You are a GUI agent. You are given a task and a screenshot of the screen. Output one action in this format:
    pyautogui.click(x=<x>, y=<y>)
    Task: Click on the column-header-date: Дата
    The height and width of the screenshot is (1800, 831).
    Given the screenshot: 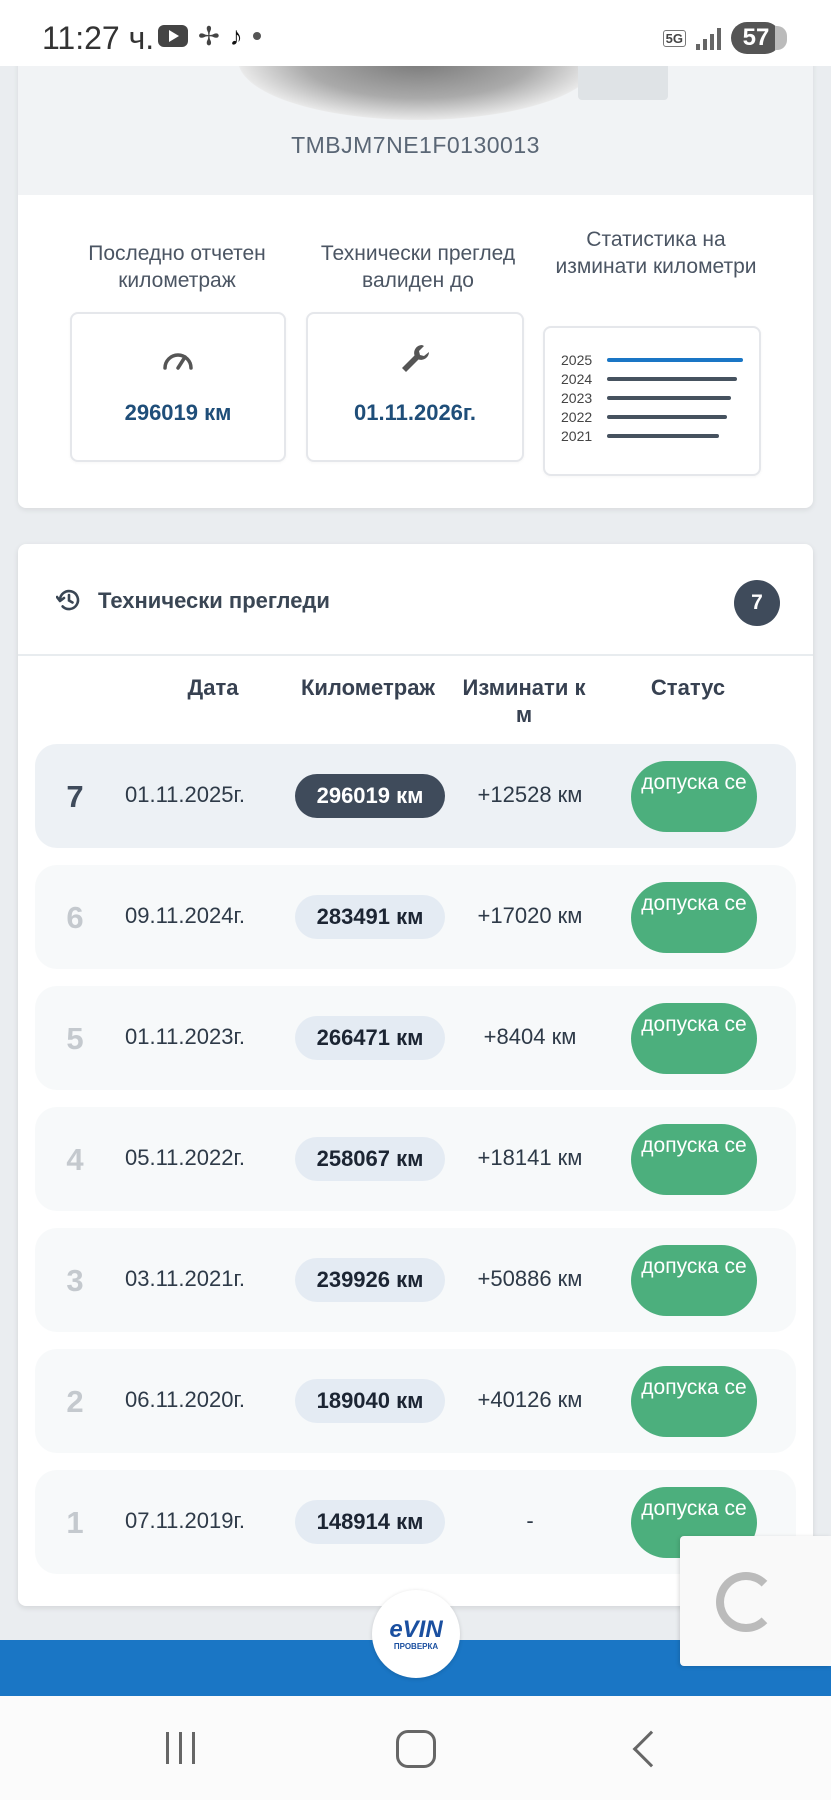 What is the action you would take?
    pyautogui.click(x=213, y=687)
    